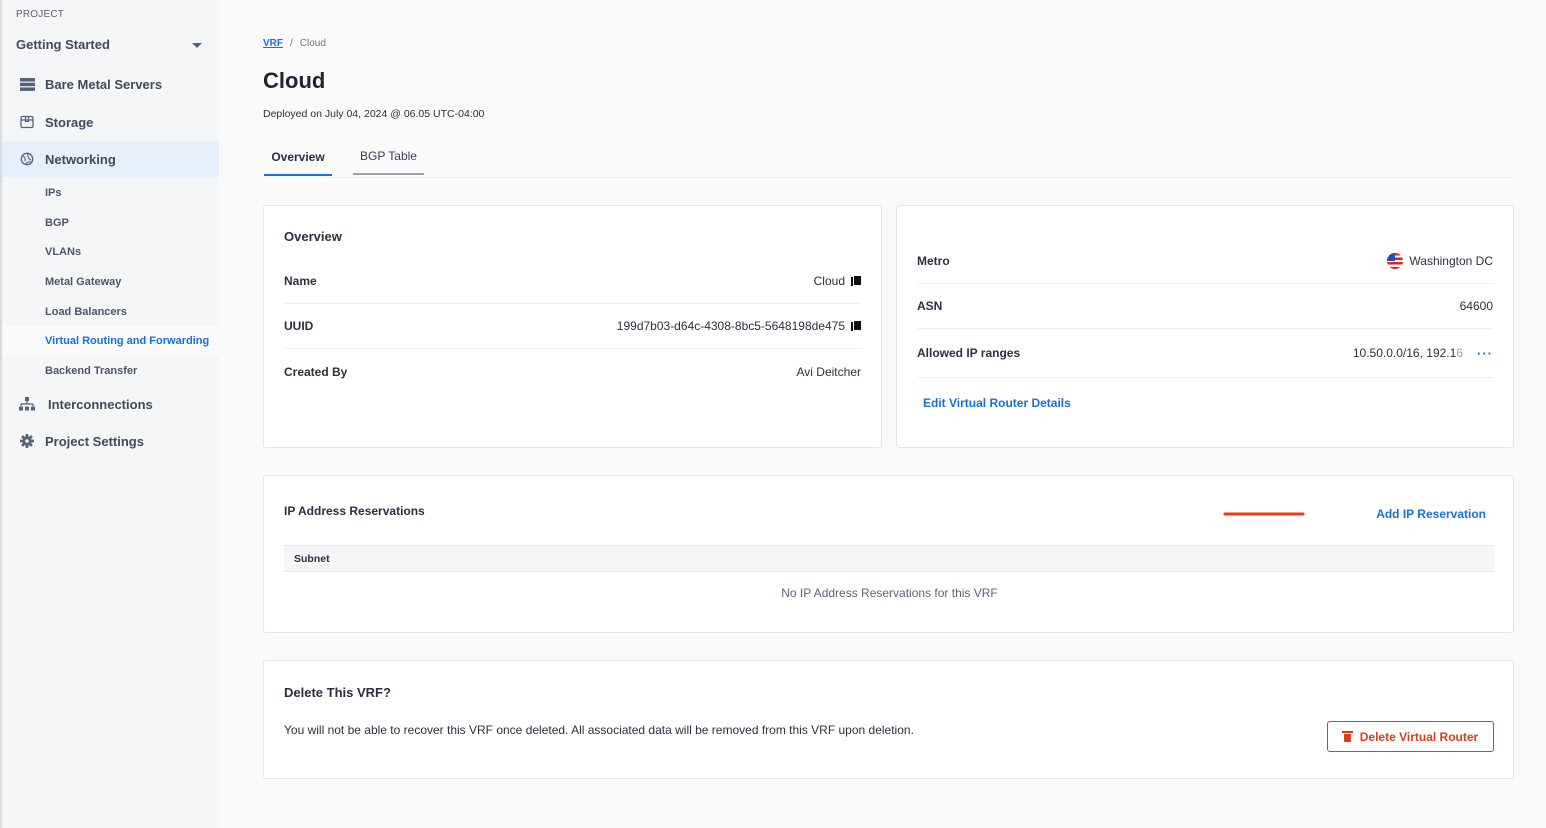 Image resolution: width=1546 pixels, height=828 pixels. I want to click on server-icon, so click(27, 84).